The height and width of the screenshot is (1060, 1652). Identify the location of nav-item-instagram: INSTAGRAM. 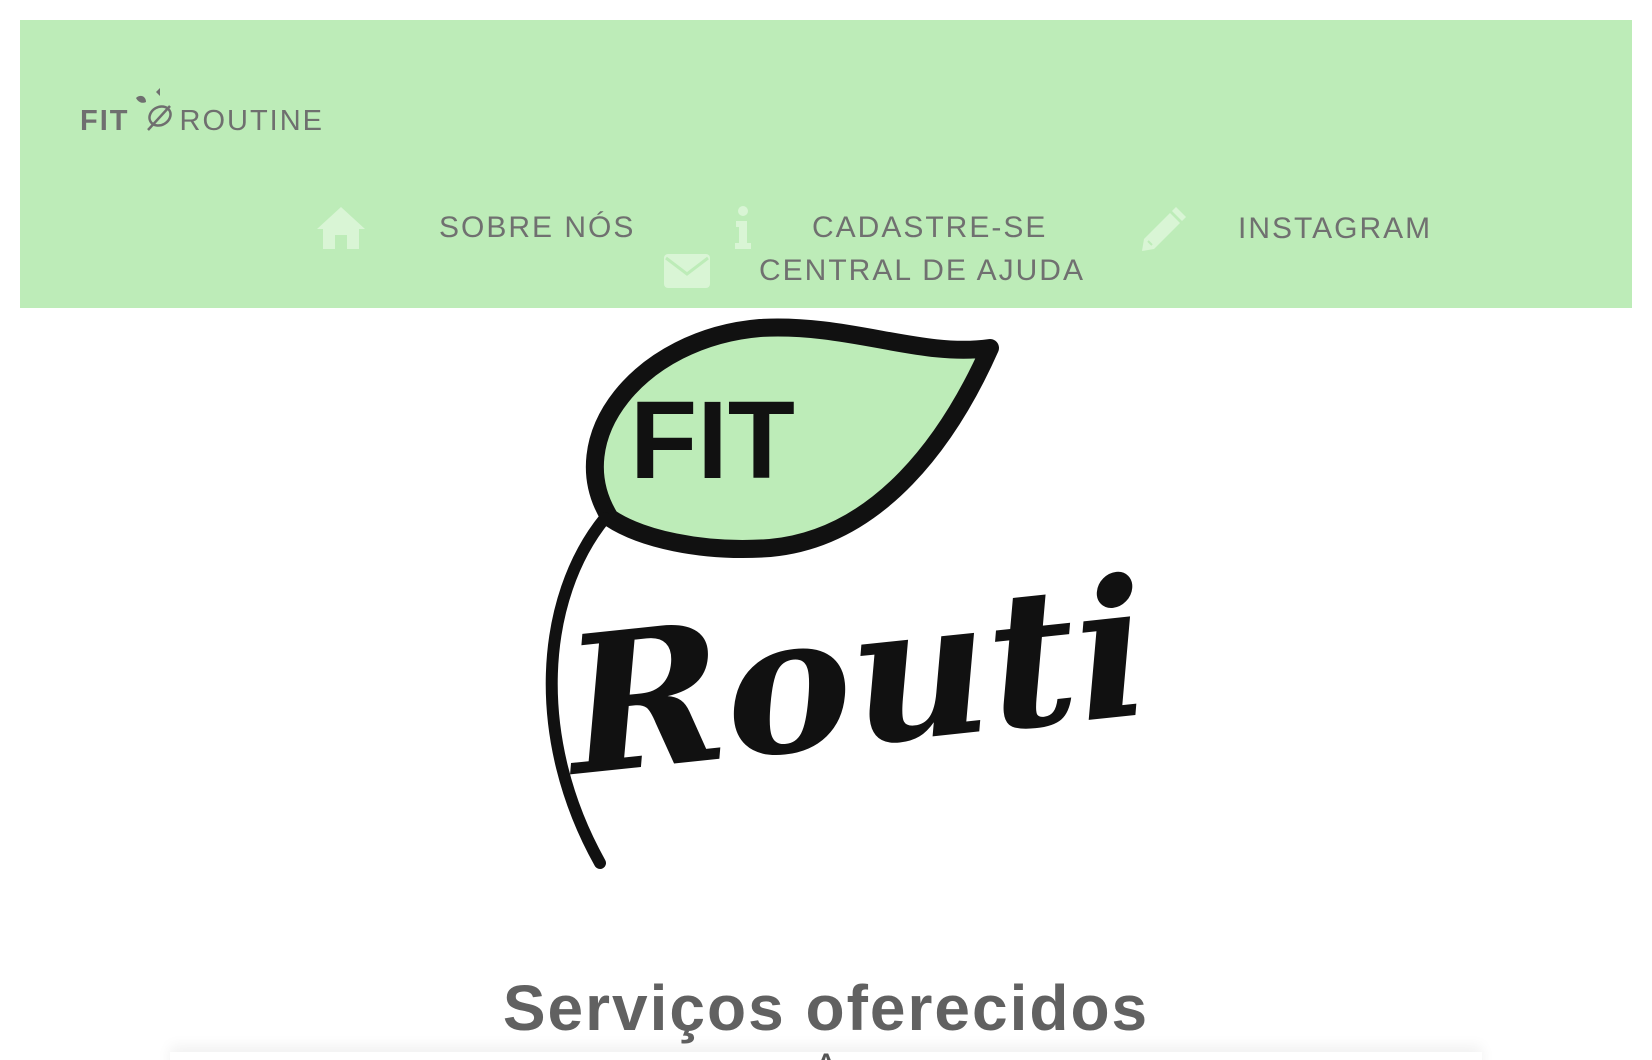
(1286, 229).